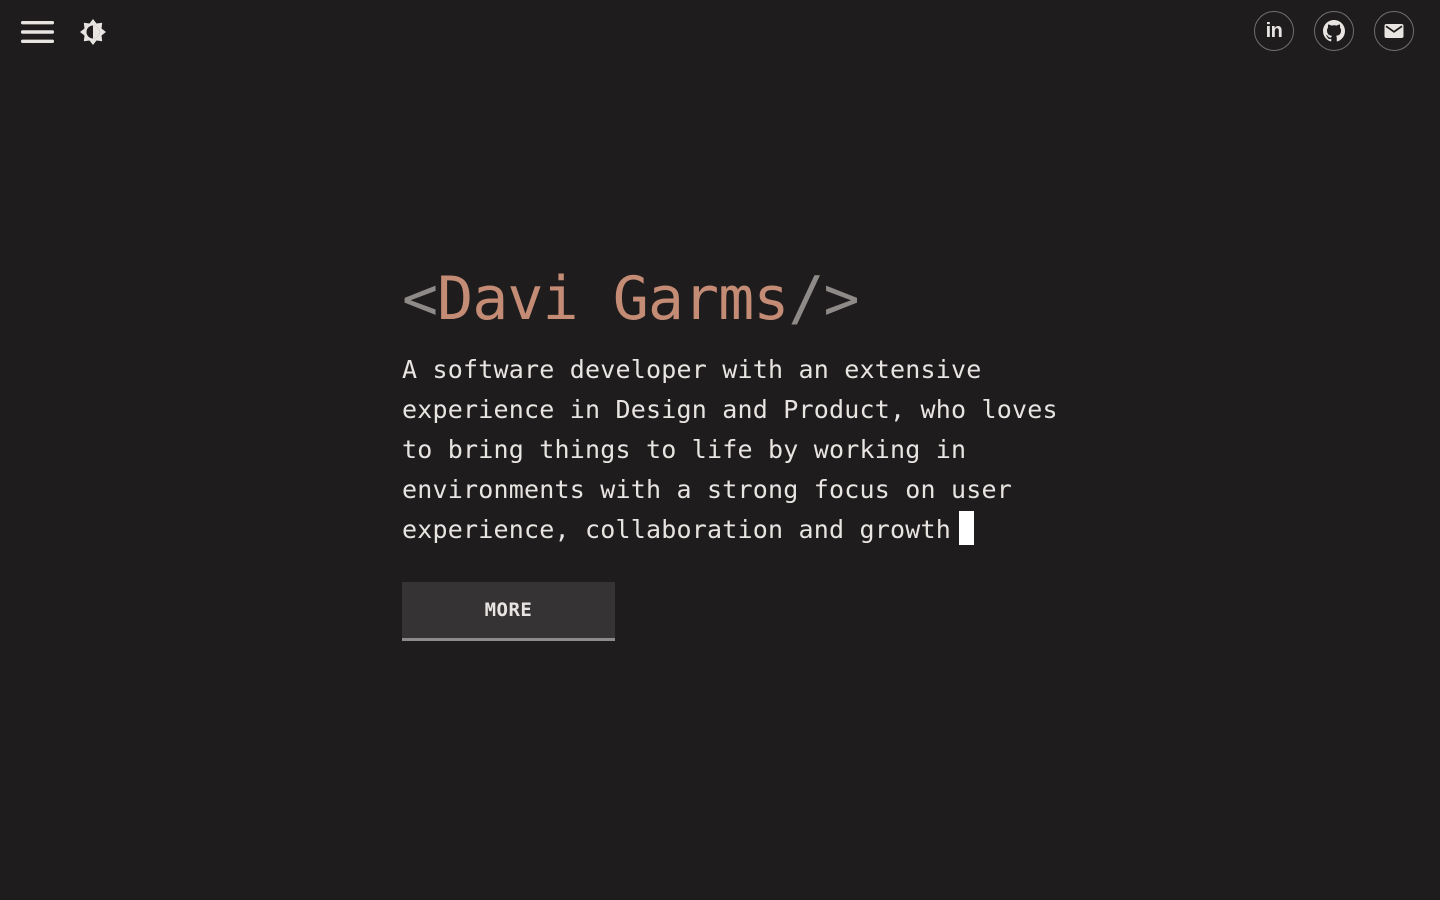  What do you see at coordinates (420, 299) in the screenshot?
I see `open-bracket: <` at bounding box center [420, 299].